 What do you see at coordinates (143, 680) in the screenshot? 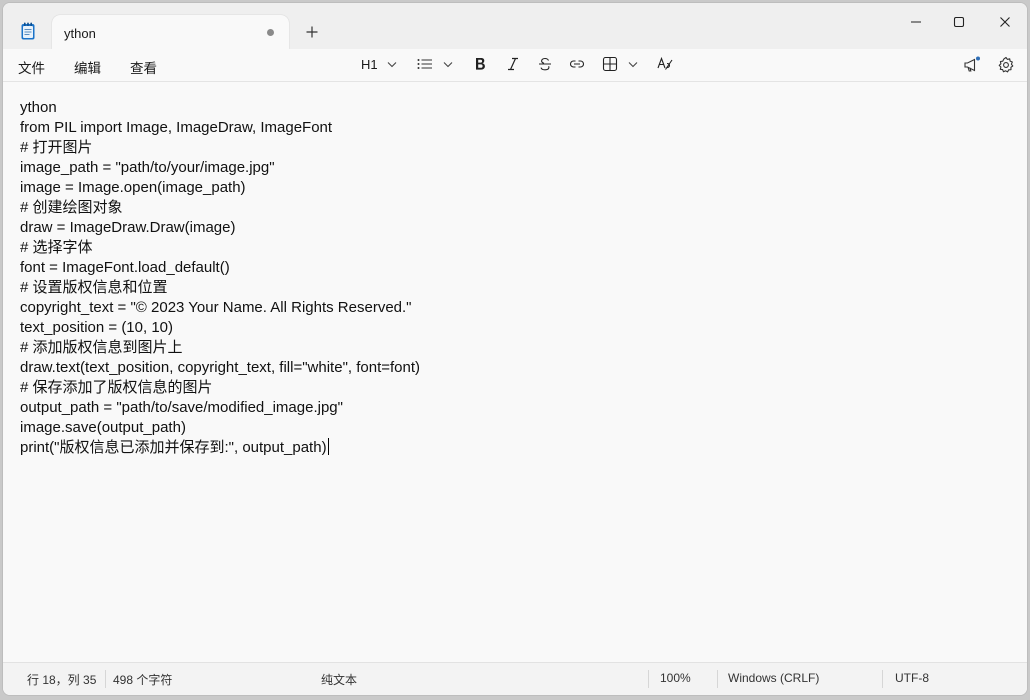
I see `character-count: 498 个字符` at bounding box center [143, 680].